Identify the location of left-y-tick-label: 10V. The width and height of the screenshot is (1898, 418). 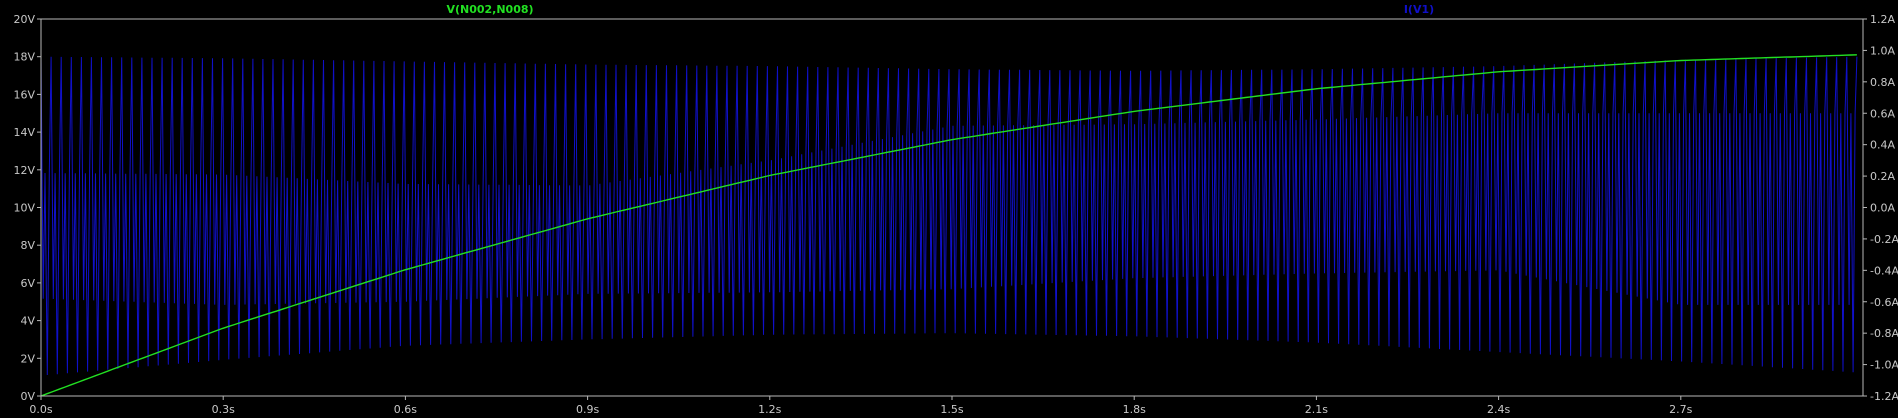
(24, 208).